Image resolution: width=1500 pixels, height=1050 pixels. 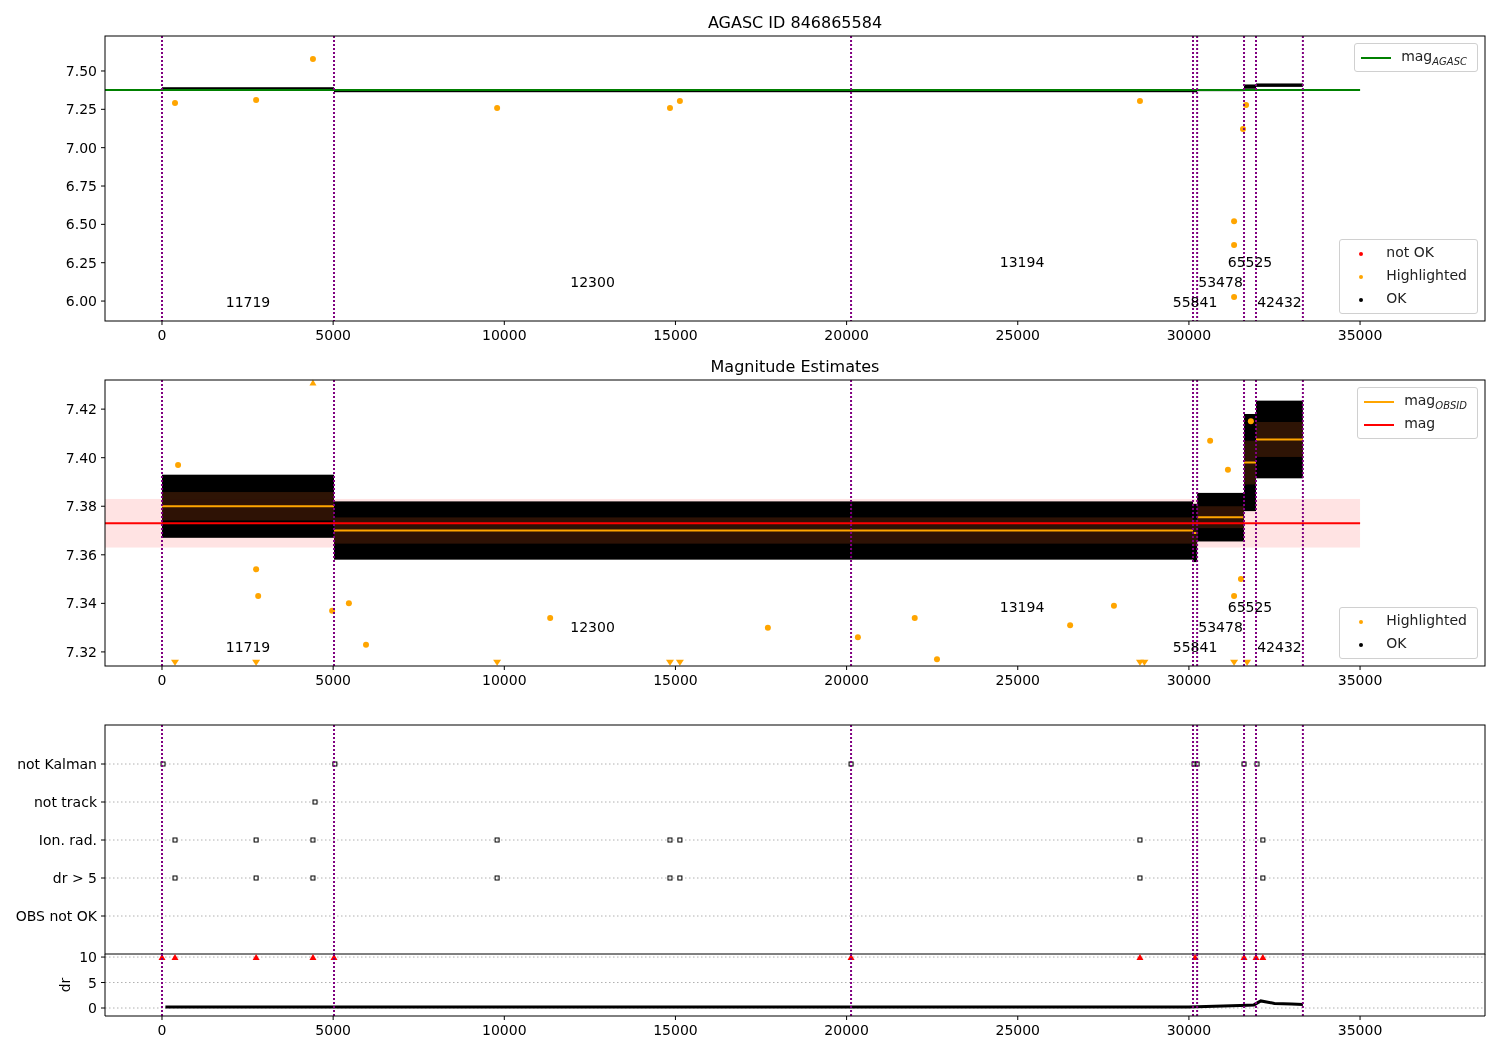 What do you see at coordinates (92, 982) in the screenshot?
I see `tick-label: 5` at bounding box center [92, 982].